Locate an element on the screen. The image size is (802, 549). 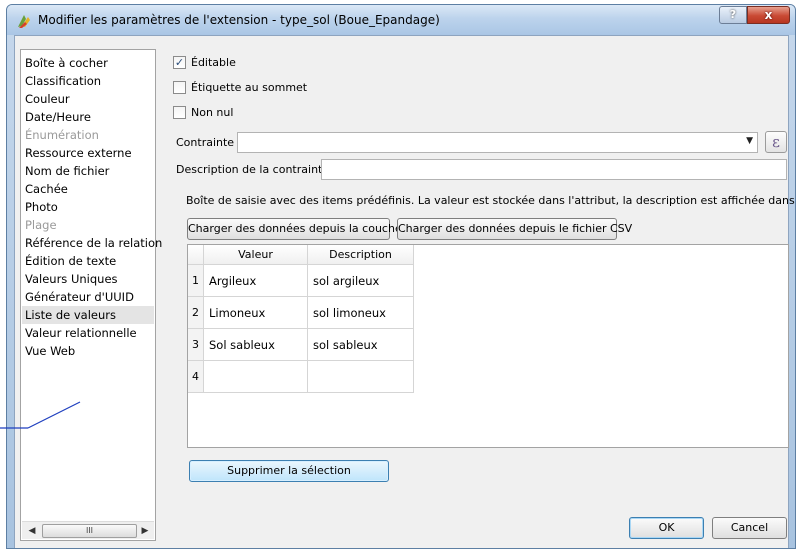
sidebar-item: Cachée is located at coordinates (46, 189).